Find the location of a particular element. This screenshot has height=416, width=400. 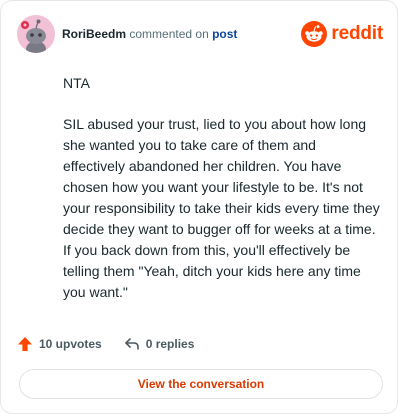

replies-count: 0 replies is located at coordinates (170, 344).